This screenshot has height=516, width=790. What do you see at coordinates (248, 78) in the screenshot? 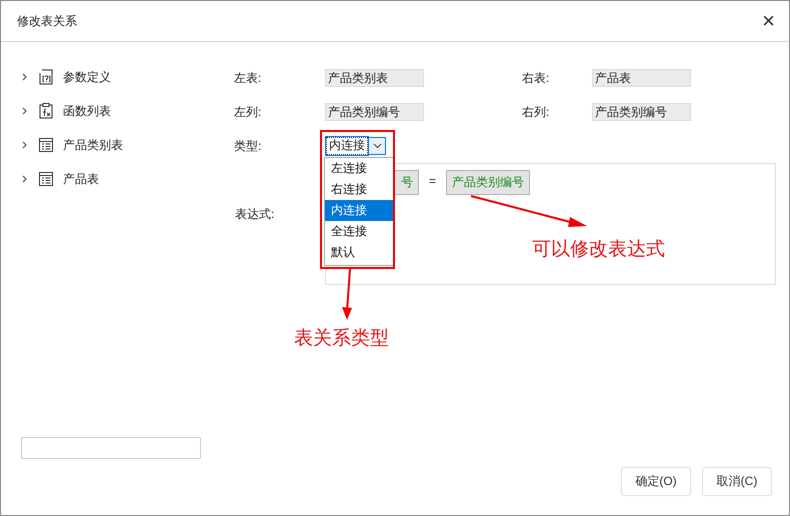
I see `field-label: 左表:` at bounding box center [248, 78].